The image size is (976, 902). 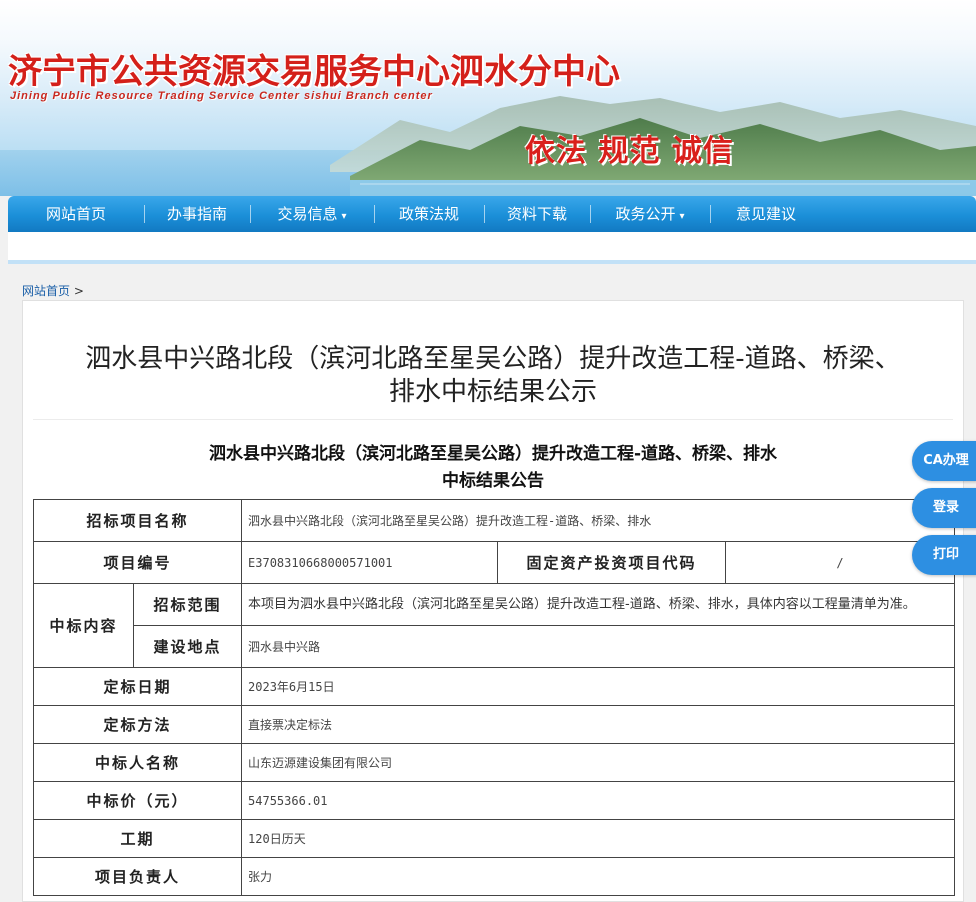 I want to click on winner-label: 中标人名称, so click(x=137, y=762).